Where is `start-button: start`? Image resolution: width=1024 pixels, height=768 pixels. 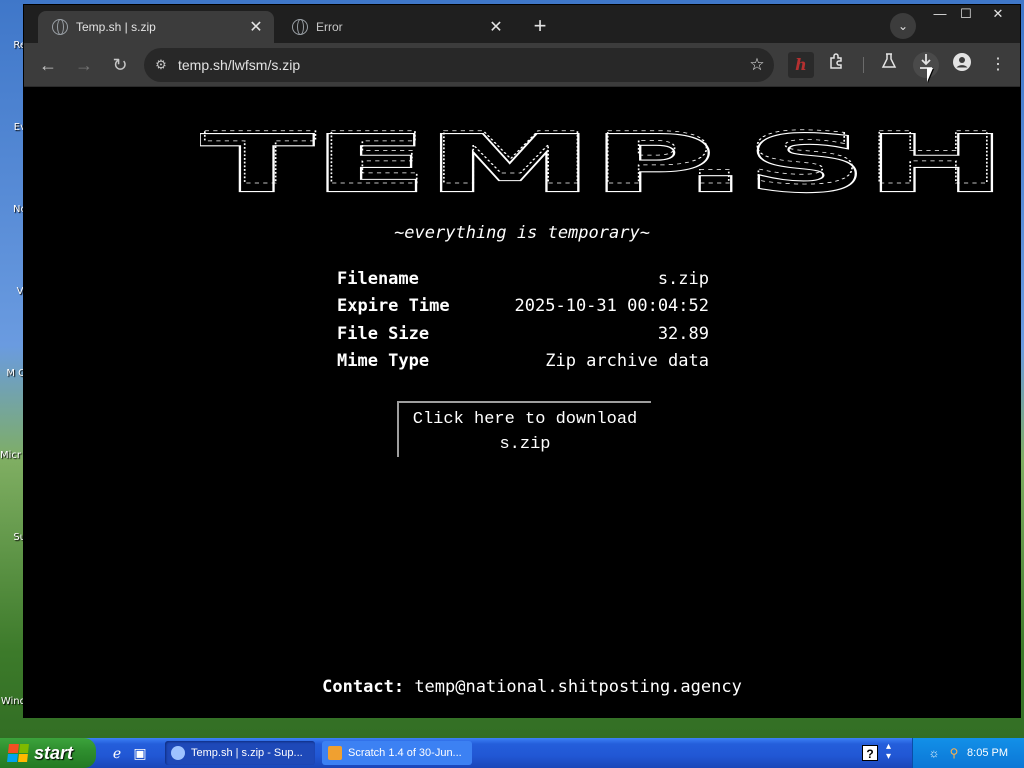 start-button: start is located at coordinates (48, 753).